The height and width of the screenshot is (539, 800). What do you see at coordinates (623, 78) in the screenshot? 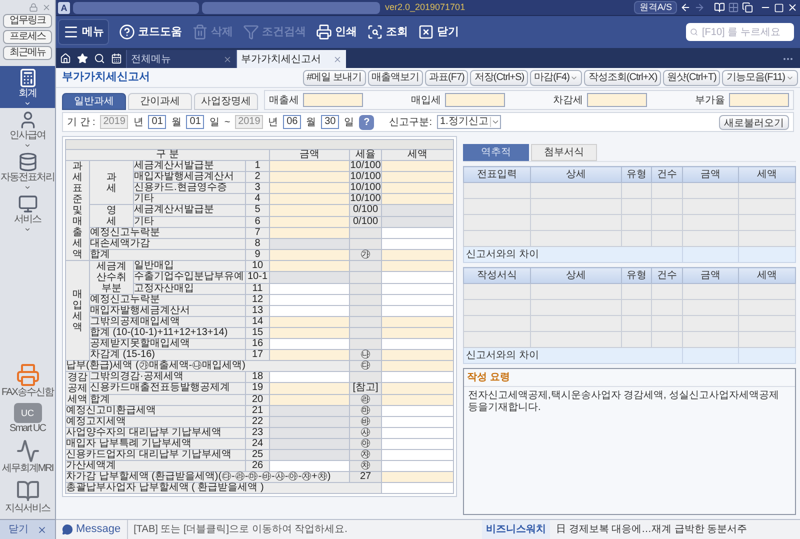
I see `action-button: 작성조회(Ctrl+X)` at bounding box center [623, 78].